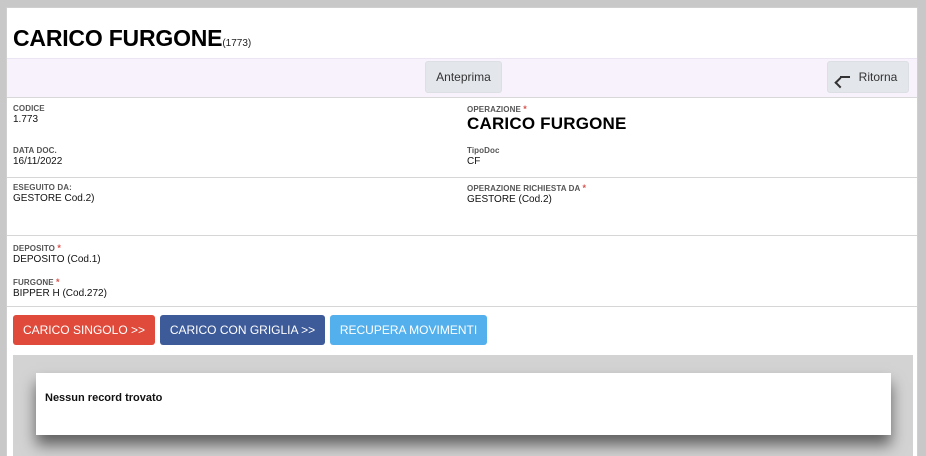 Image resolution: width=926 pixels, height=456 pixels. What do you see at coordinates (84, 330) in the screenshot?
I see `carico-singolo-button: CARICO SINGOLO >>` at bounding box center [84, 330].